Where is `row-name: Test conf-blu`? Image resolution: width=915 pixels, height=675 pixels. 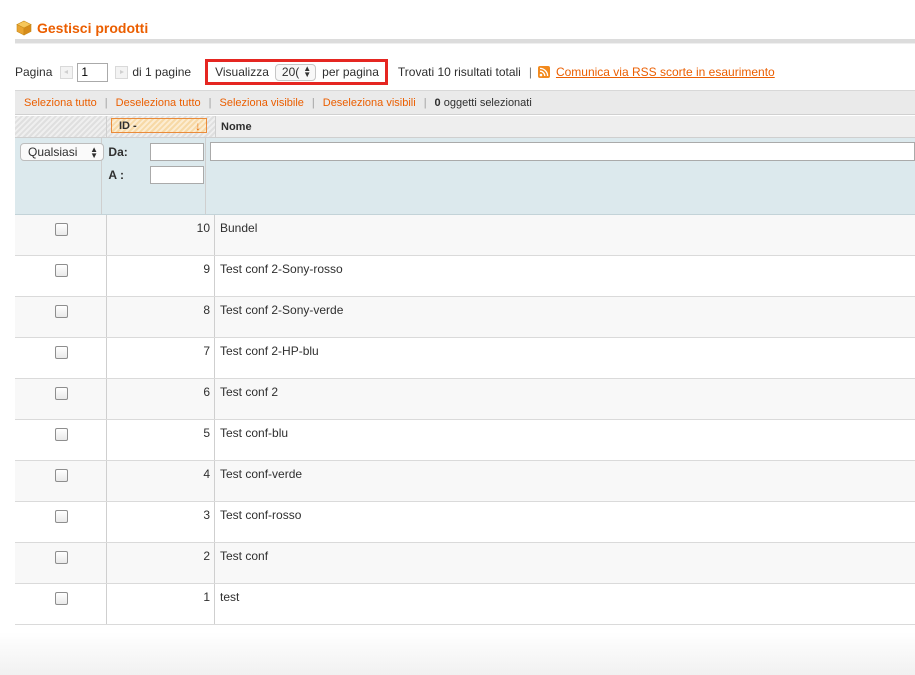 row-name: Test conf-blu is located at coordinates (254, 433).